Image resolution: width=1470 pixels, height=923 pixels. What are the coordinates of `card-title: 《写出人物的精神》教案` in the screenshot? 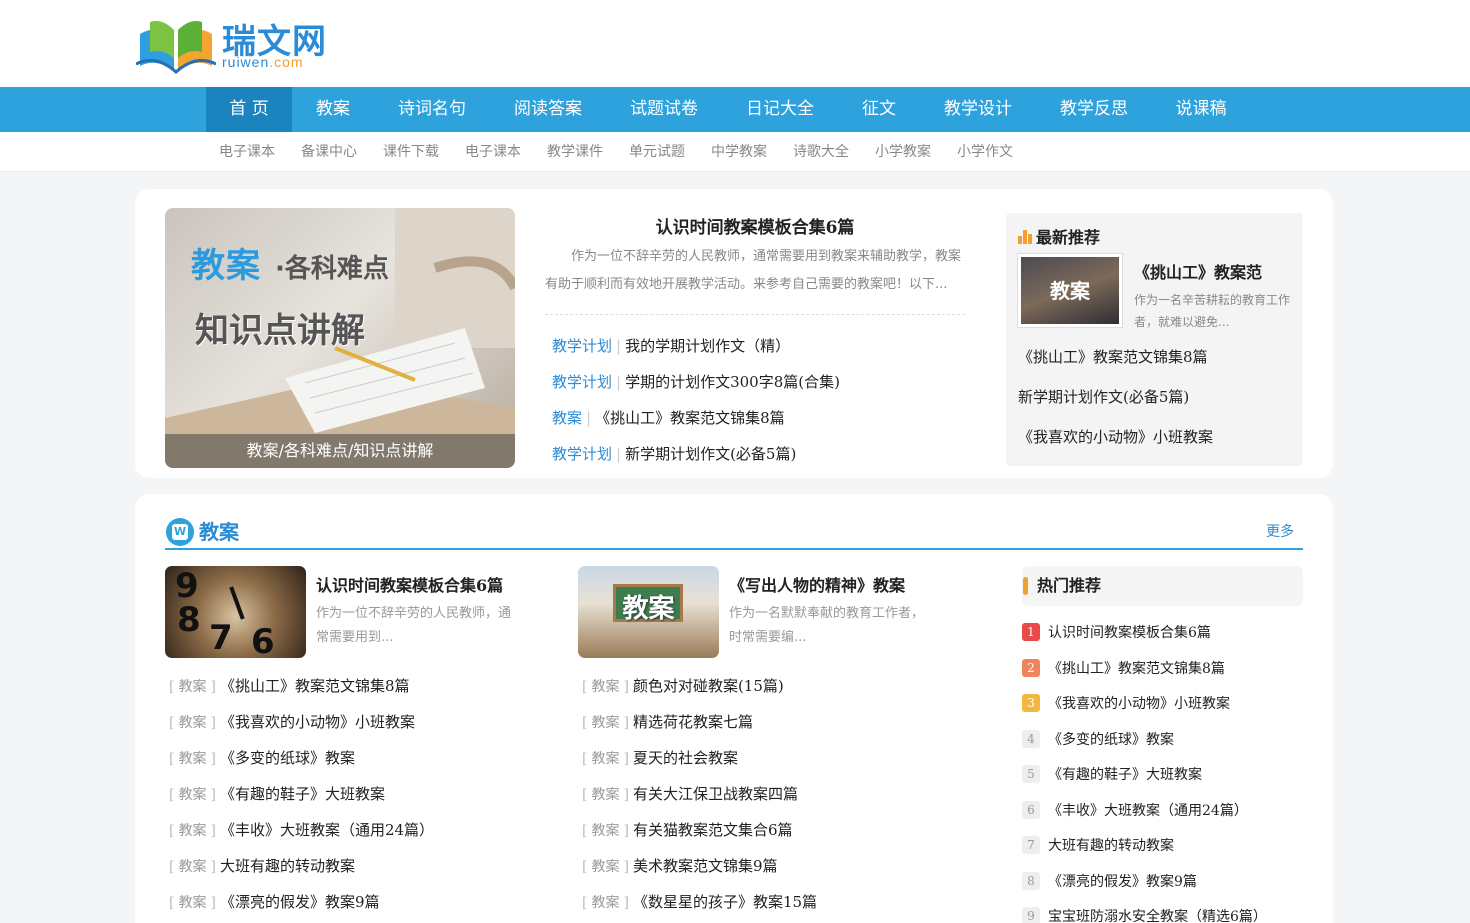 It's located at (817, 584).